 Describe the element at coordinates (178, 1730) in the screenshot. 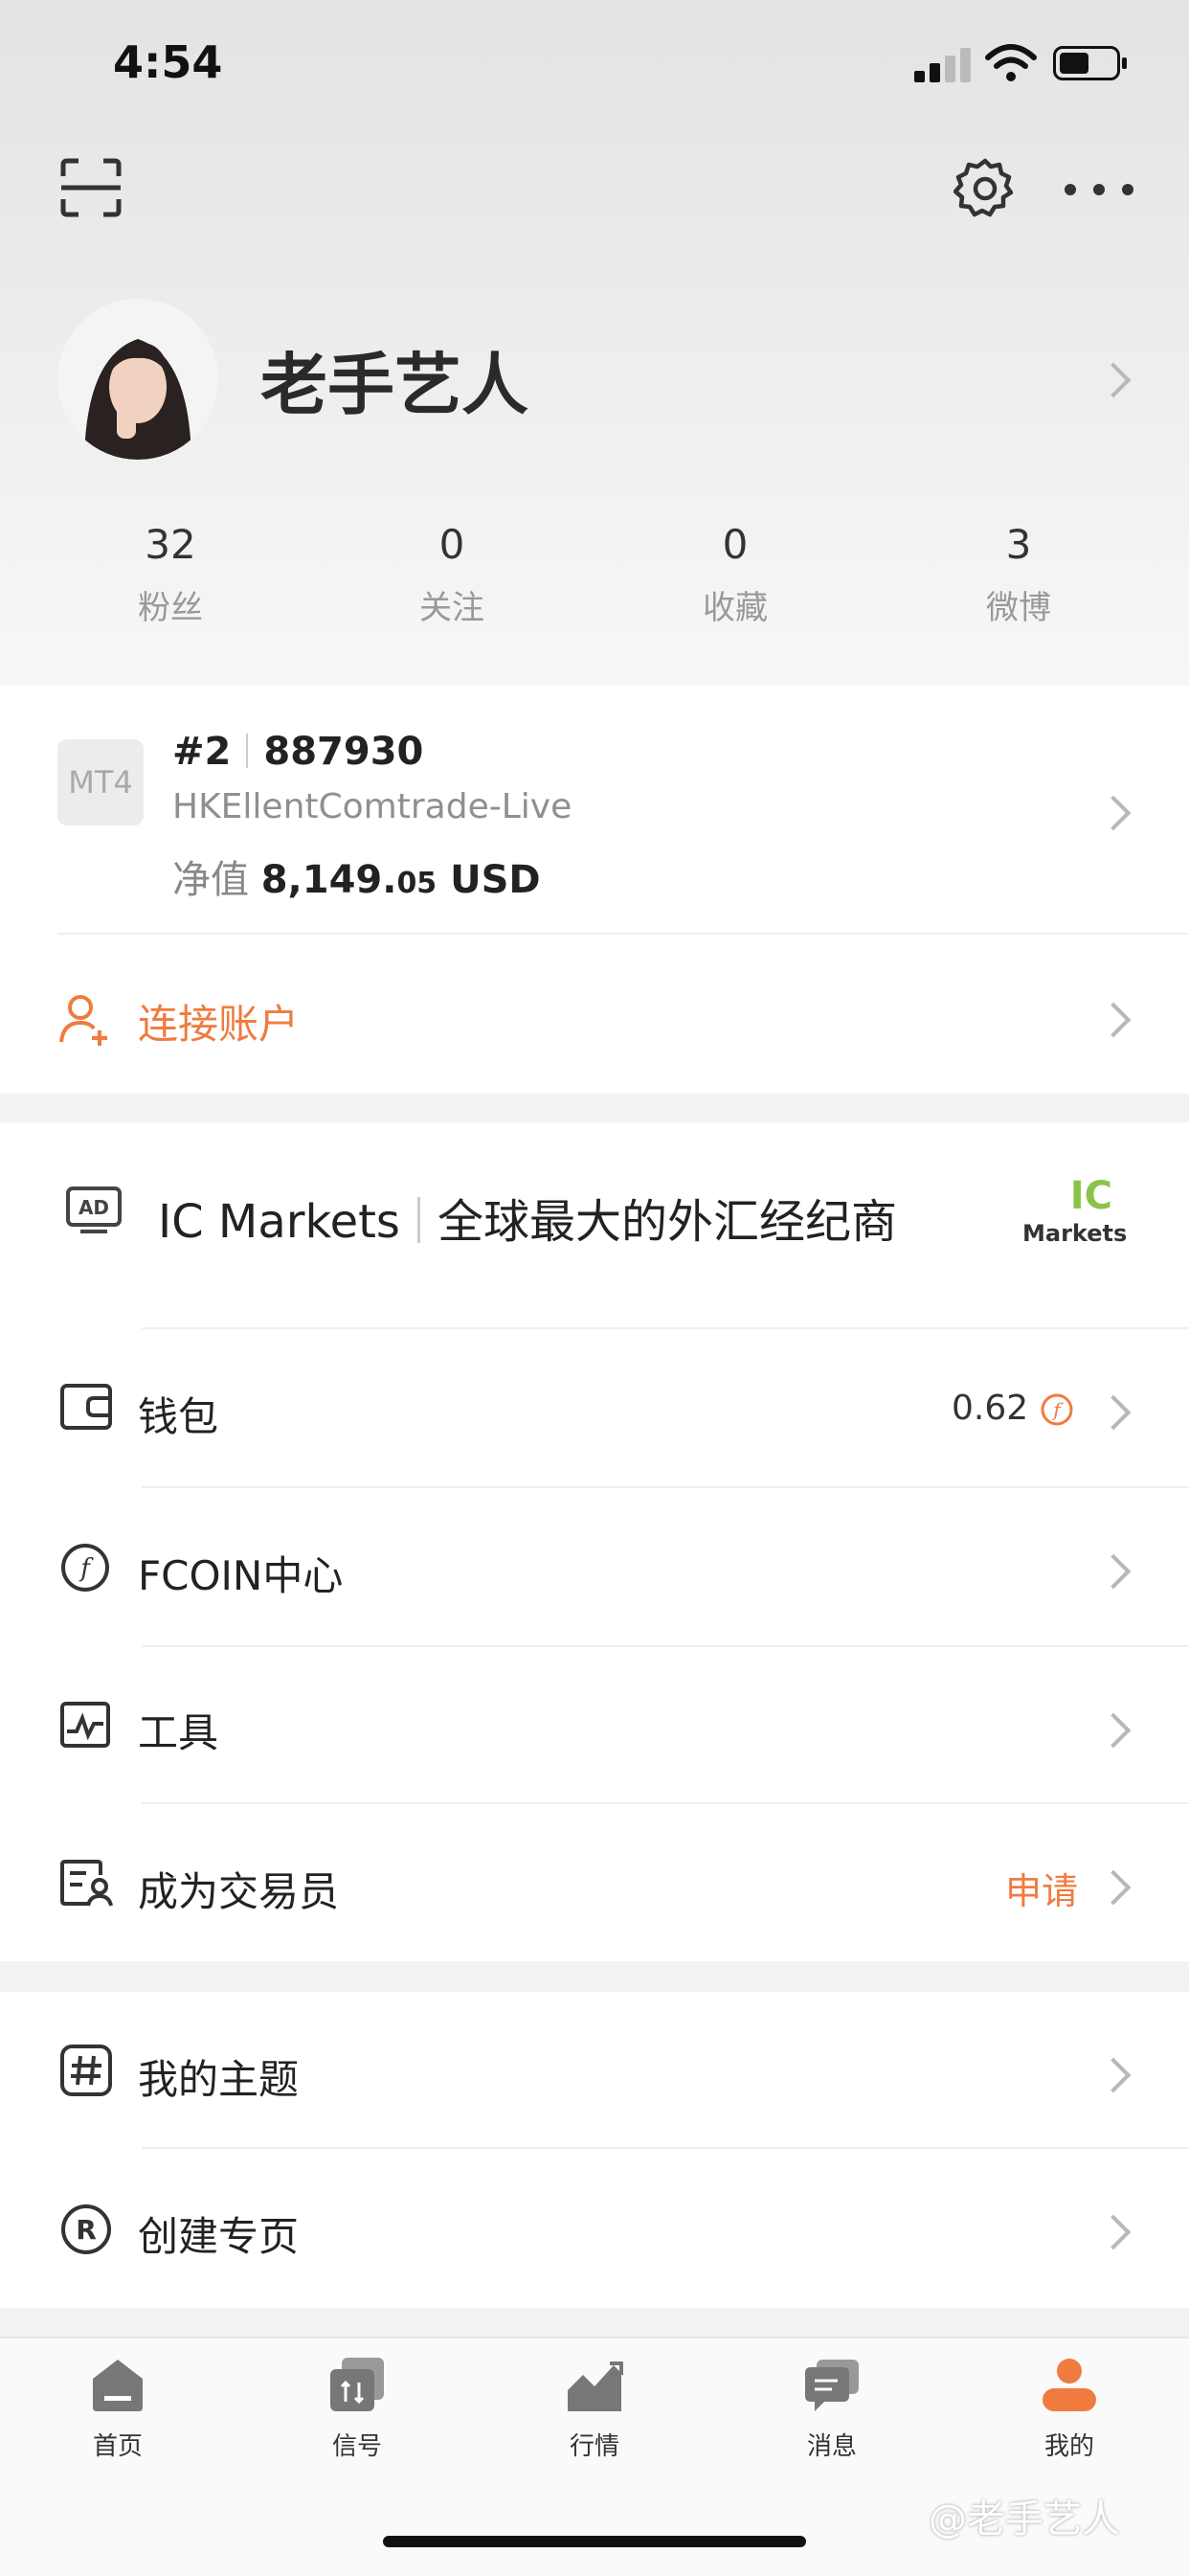

I see `tools-label: 工具` at that location.